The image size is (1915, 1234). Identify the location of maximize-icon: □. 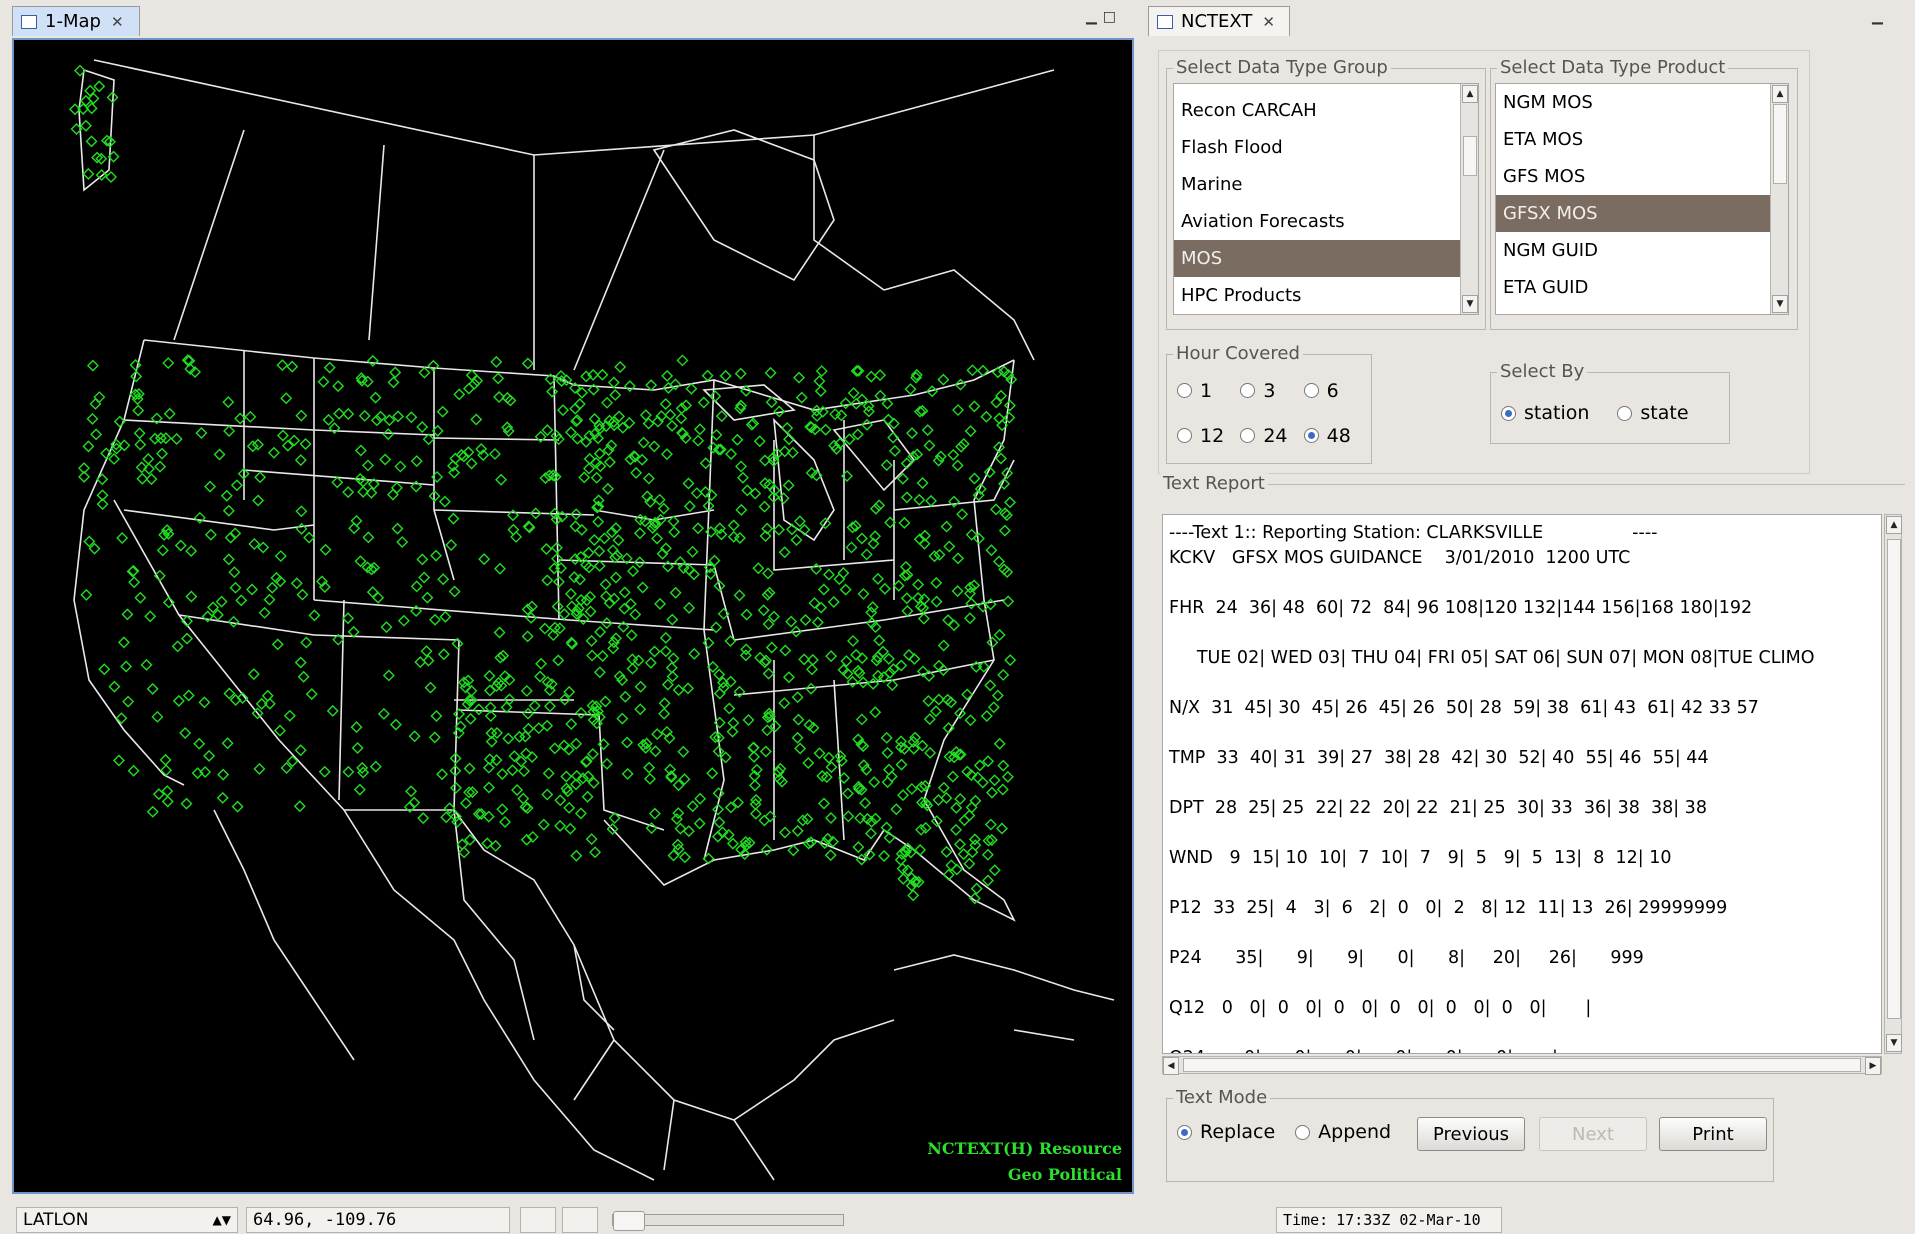
(1112, 17).